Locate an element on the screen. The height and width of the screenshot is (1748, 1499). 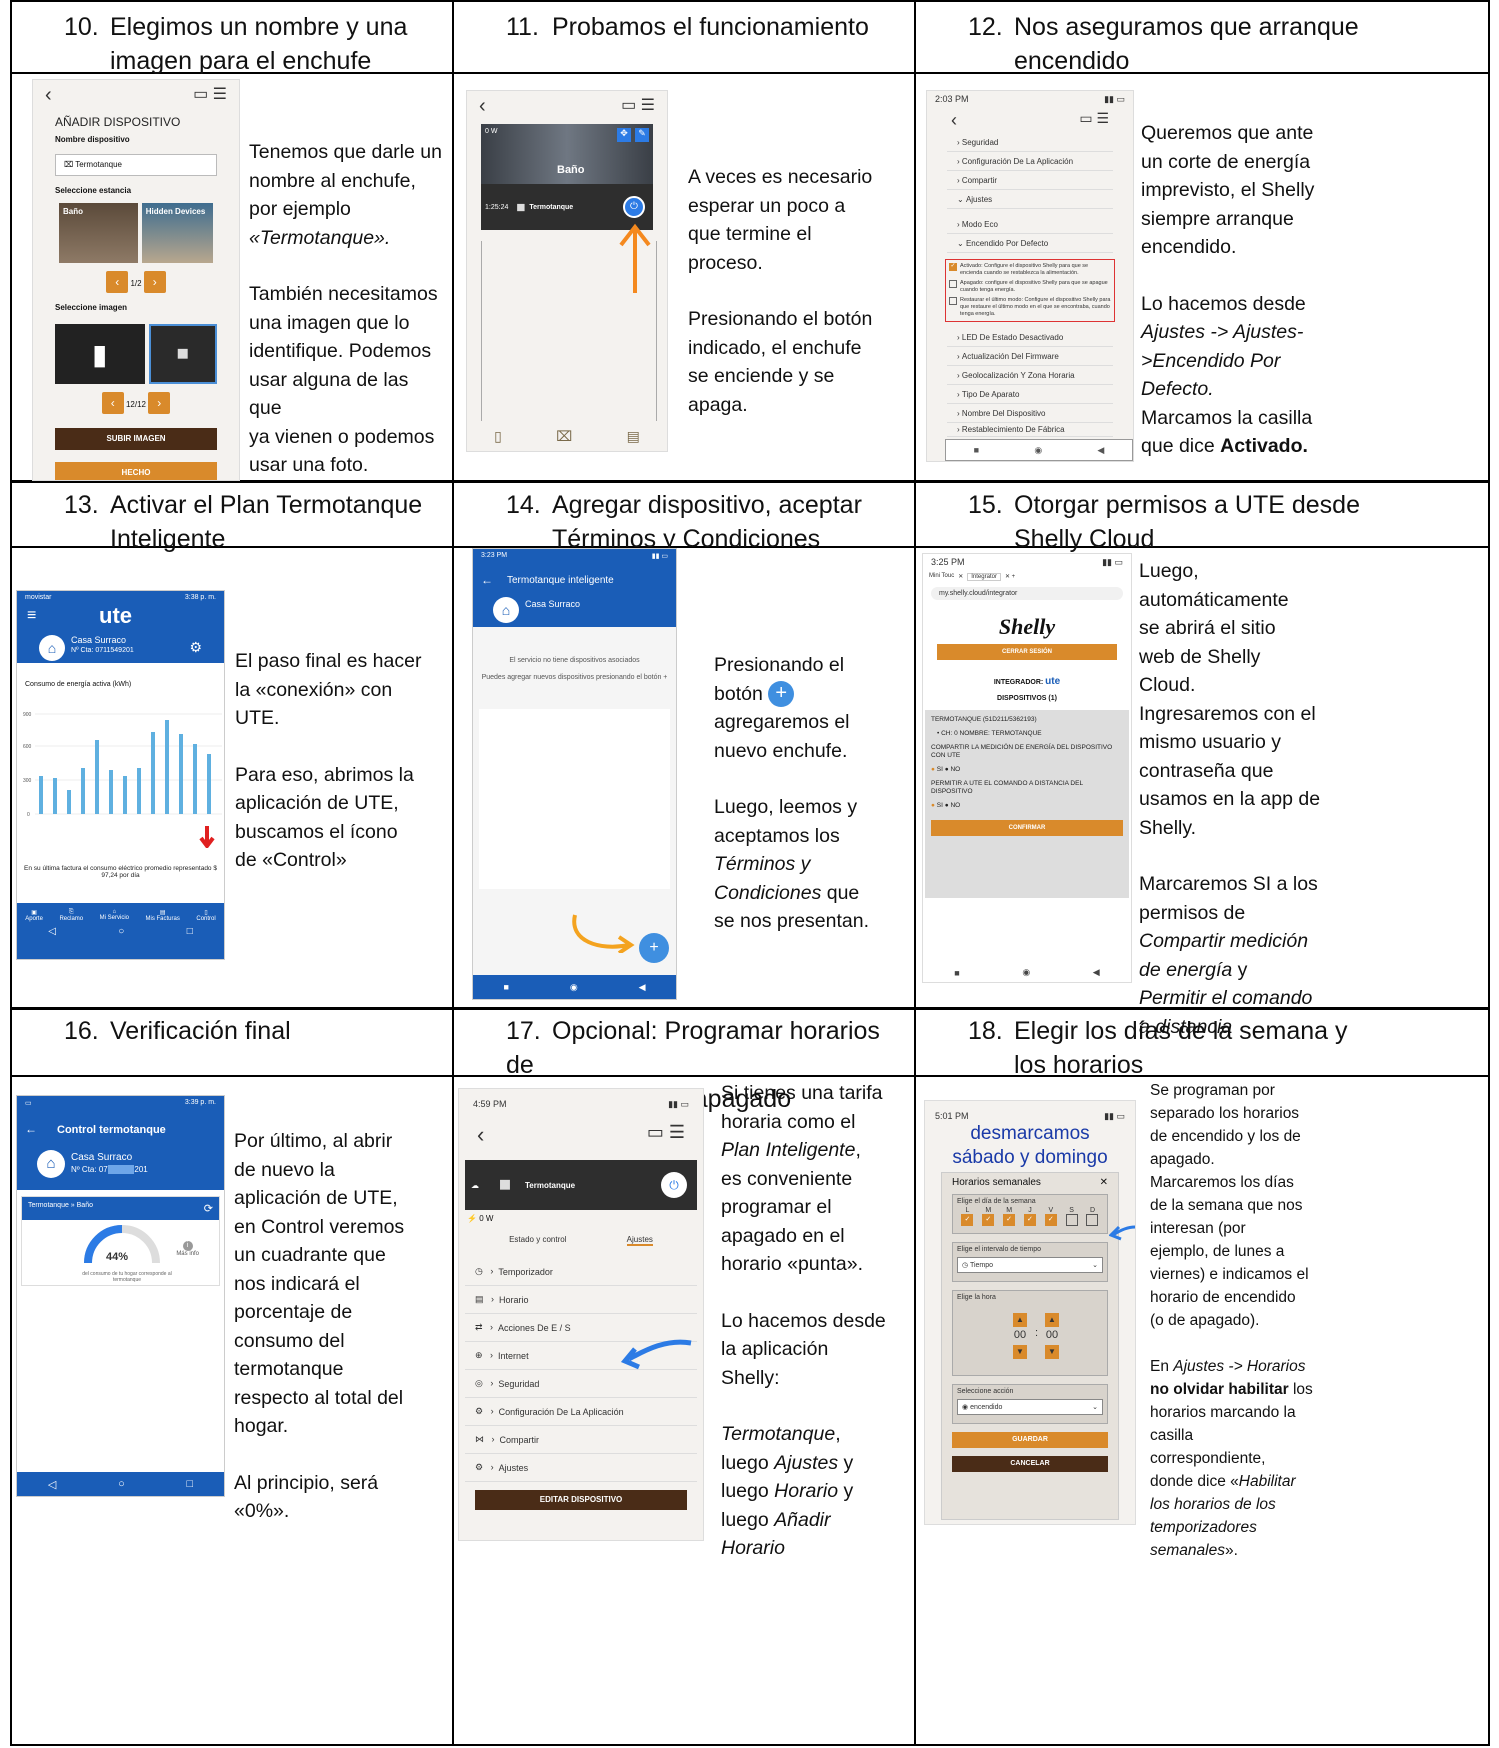
edit-icon: ✎ is located at coordinates (642, 135).